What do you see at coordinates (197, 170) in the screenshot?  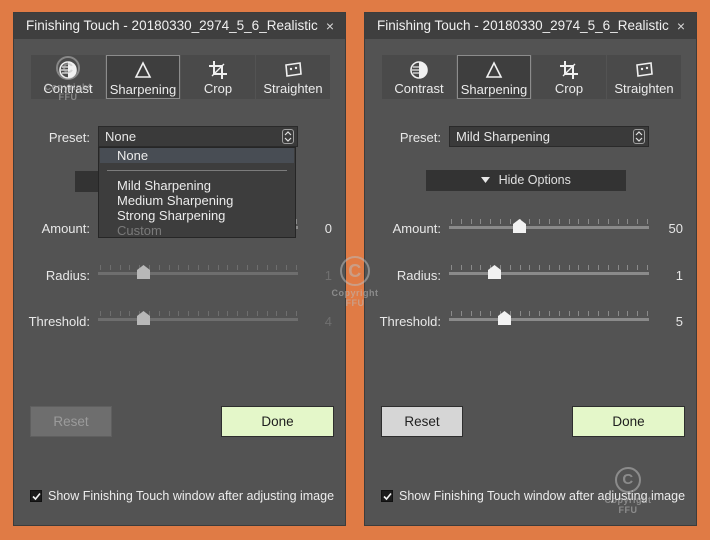 I see `dropdown-separator` at bounding box center [197, 170].